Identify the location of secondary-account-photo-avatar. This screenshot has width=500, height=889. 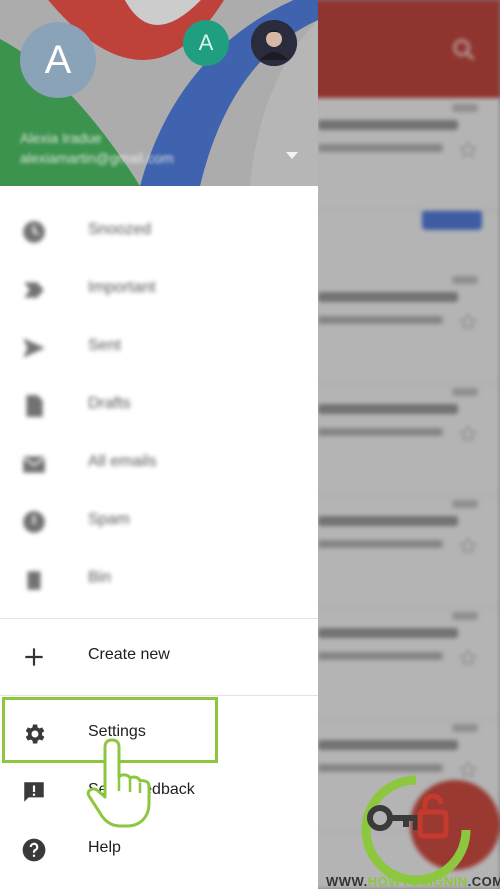
(274, 43).